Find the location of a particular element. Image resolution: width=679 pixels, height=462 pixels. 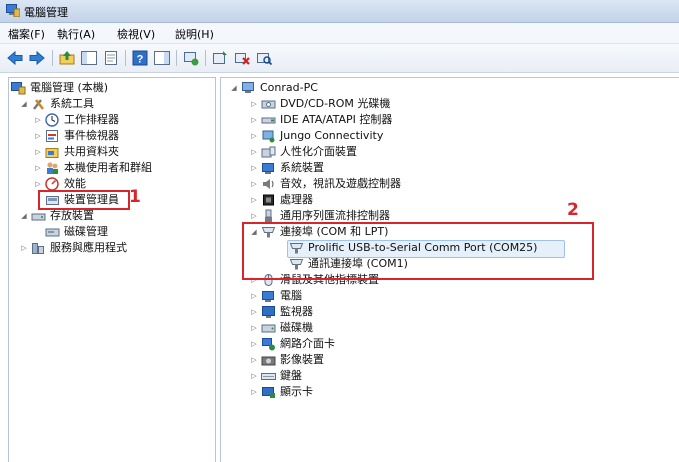

users-icon is located at coordinates (52, 168).